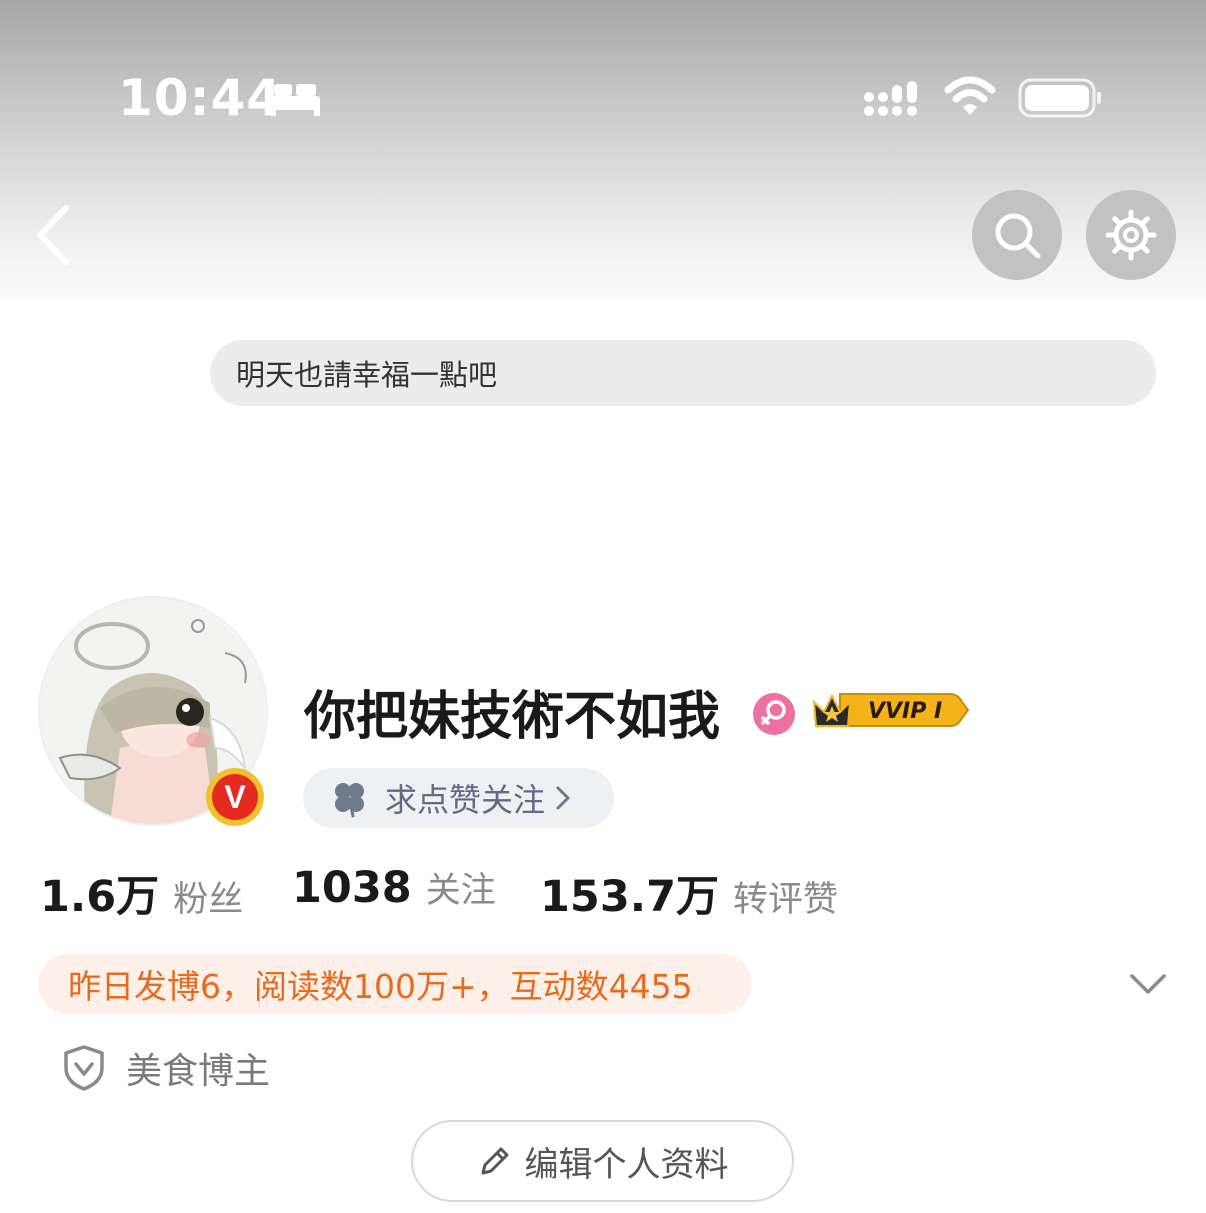 The width and height of the screenshot is (1206, 1213). I want to click on stat-interactions: 153.7万 转评赞, so click(689, 893).